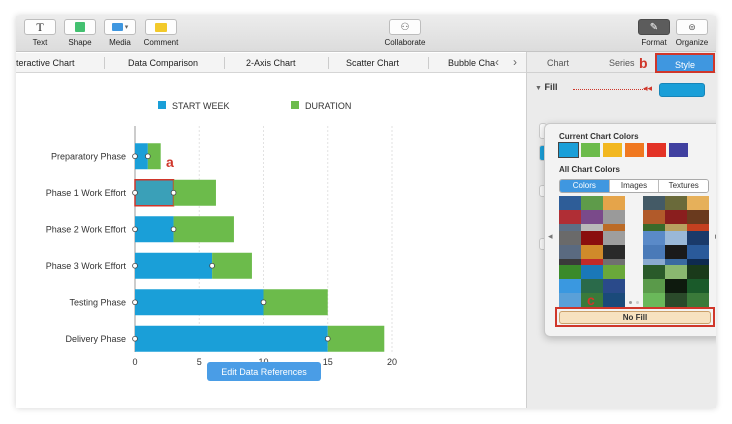 This screenshot has width=732, height=424. What do you see at coordinates (45, 63) in the screenshot?
I see `tab-interactive-chart: teractive Chart` at bounding box center [45, 63].